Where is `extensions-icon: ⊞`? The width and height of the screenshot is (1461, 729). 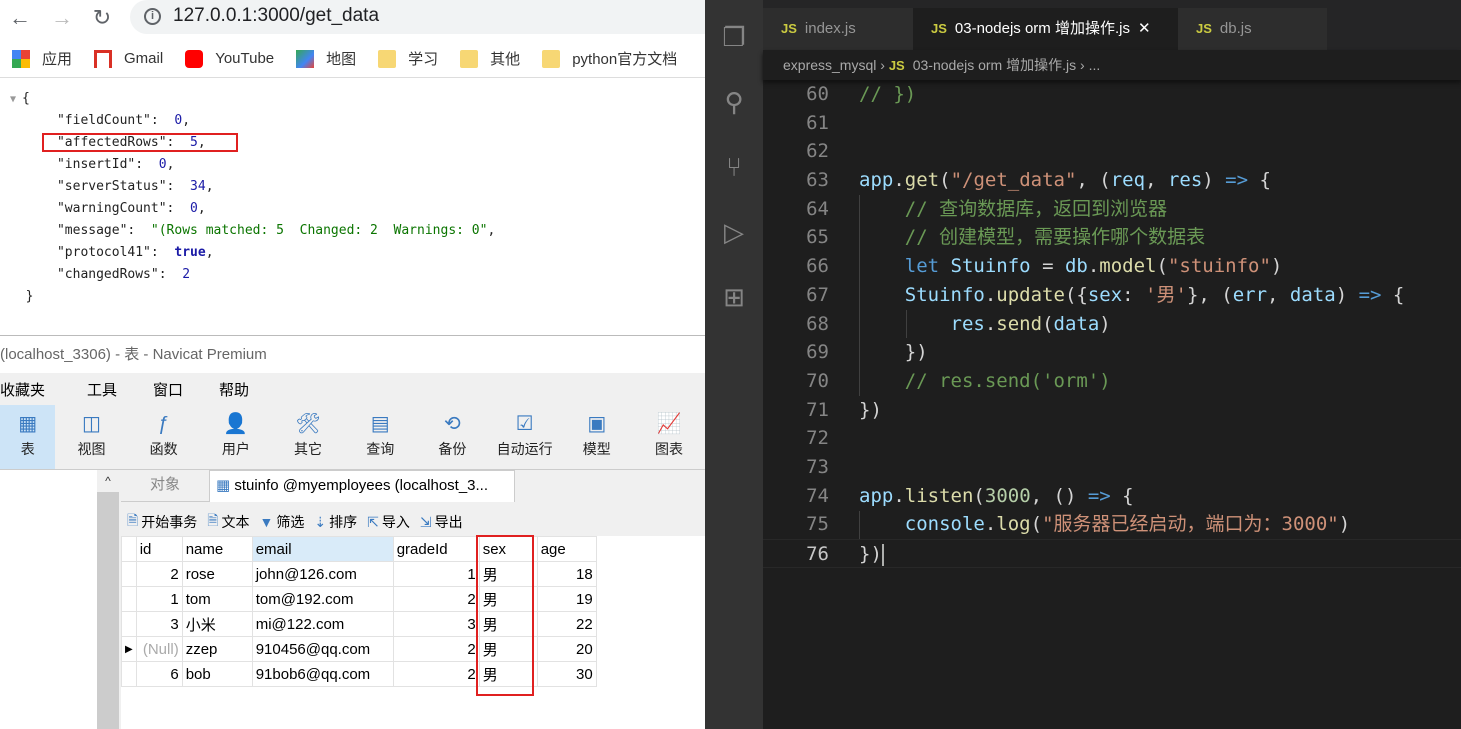
extensions-icon: ⊞ is located at coordinates (734, 297).